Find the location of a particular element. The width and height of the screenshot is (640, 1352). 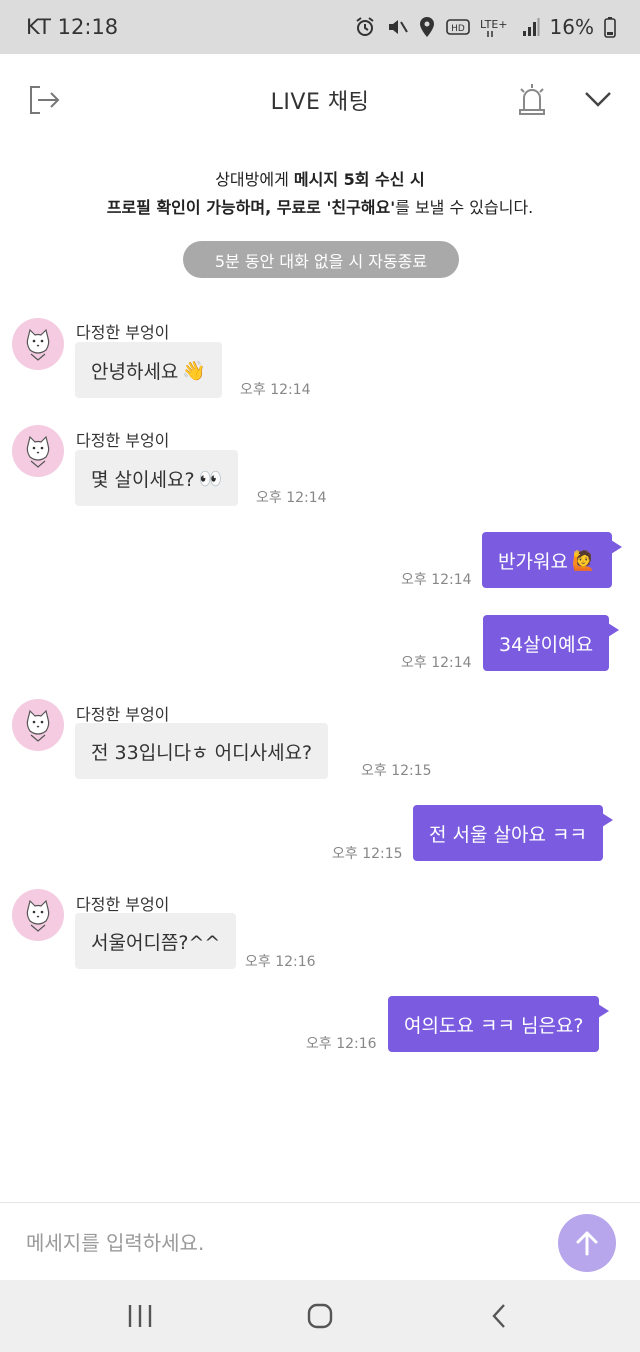

recent-apps-icon is located at coordinates (140, 1316).